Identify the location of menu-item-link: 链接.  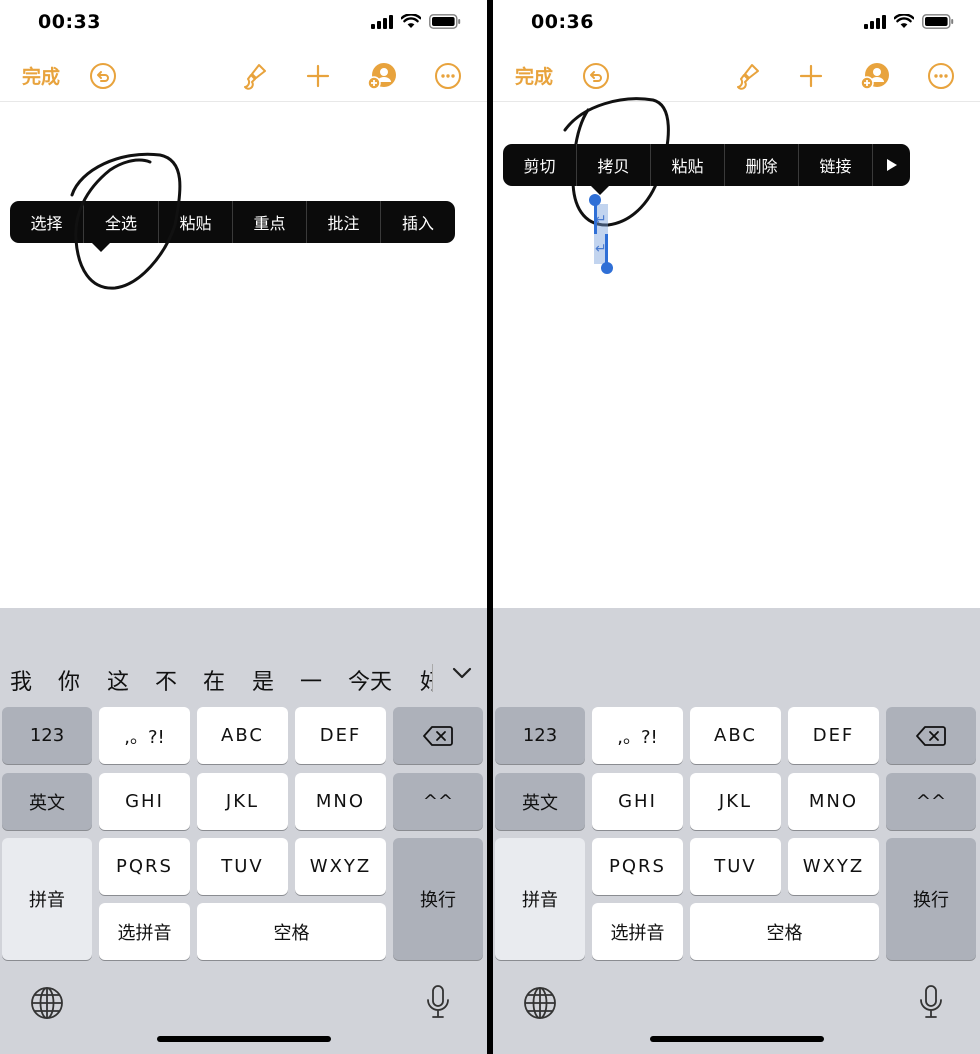
(836, 165).